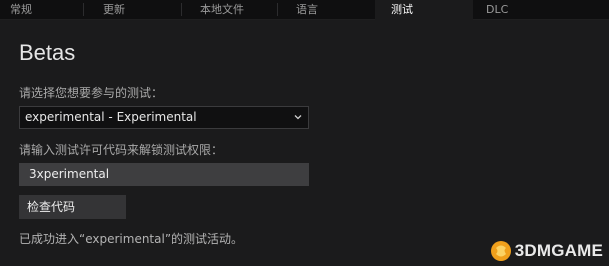 The height and width of the screenshot is (266, 609). I want to click on tab-bar: 常规 更新 本地文件 语言 测试 DLC, so click(304, 10).